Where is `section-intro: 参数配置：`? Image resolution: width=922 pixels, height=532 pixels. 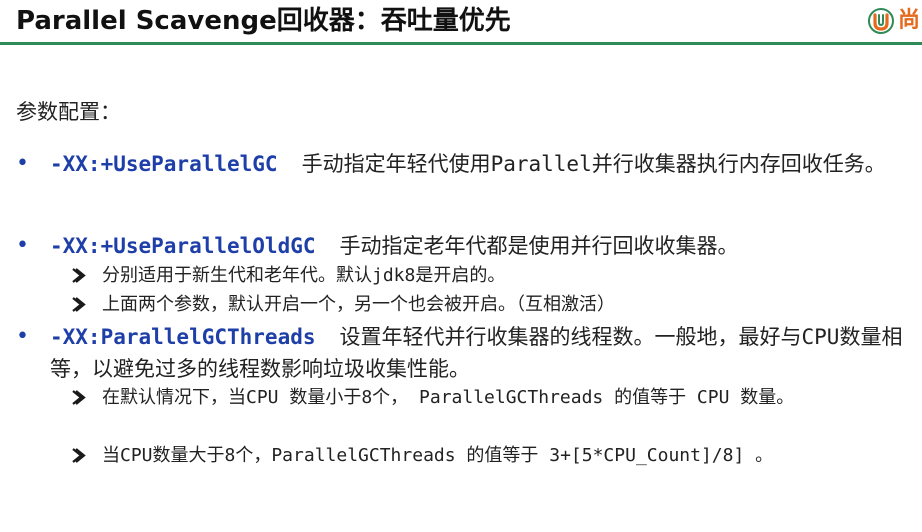
section-intro: 参数配置： is located at coordinates (68, 112).